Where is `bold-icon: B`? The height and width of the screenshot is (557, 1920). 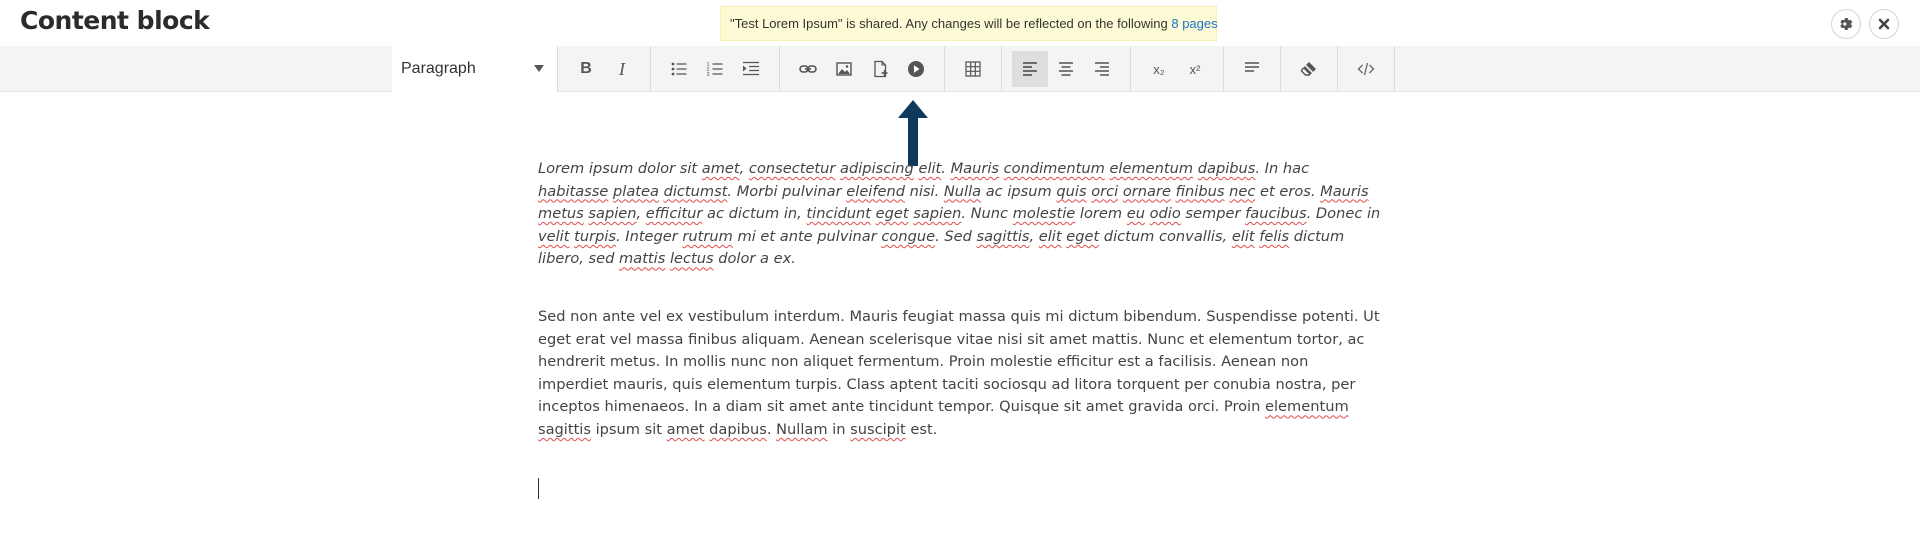 bold-icon: B is located at coordinates (586, 68).